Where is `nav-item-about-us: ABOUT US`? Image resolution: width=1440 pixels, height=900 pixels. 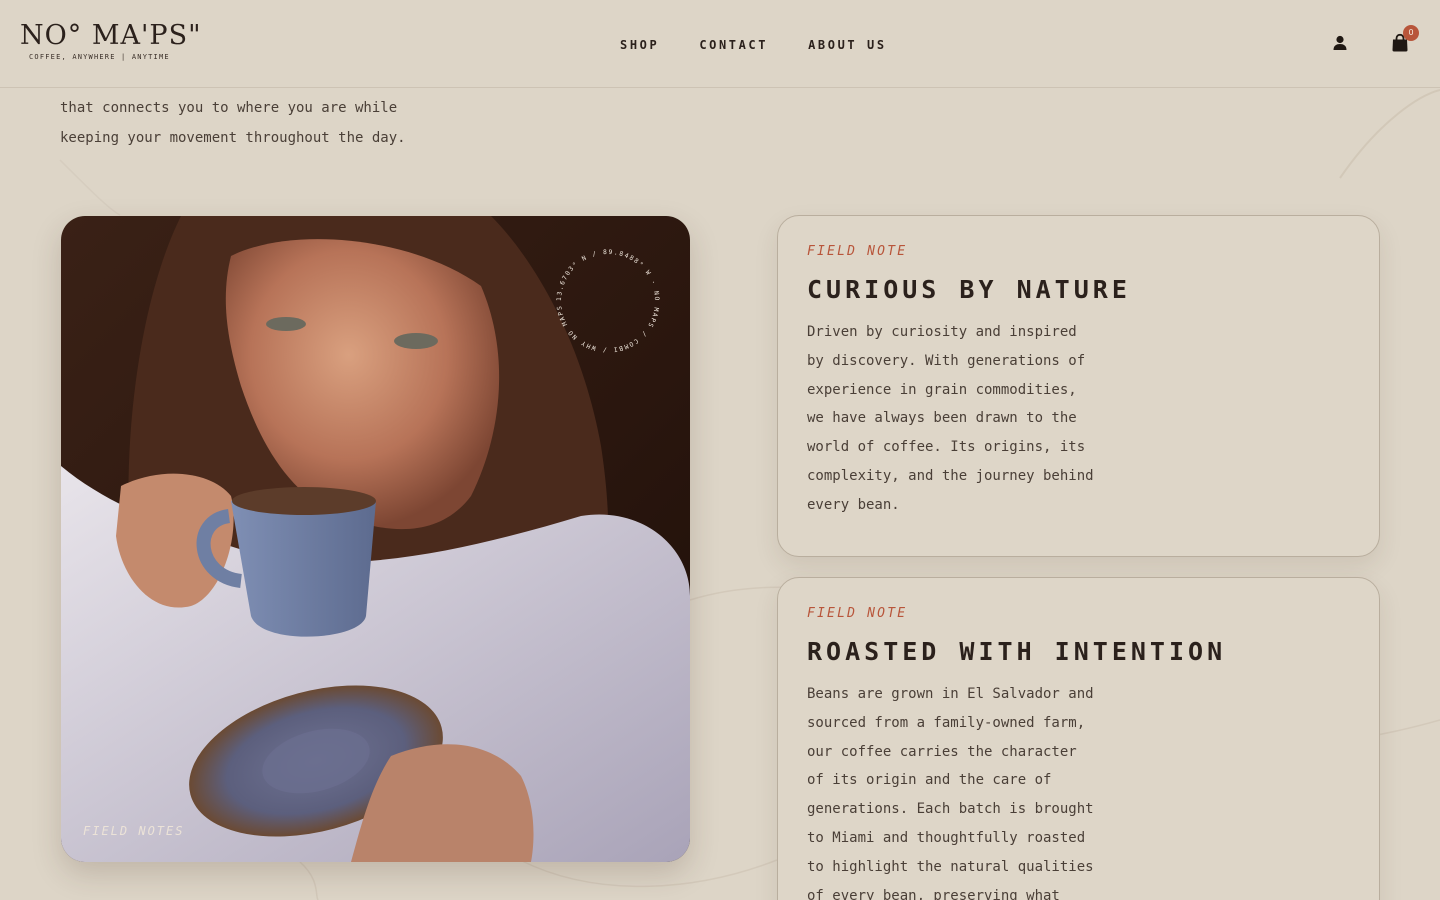 nav-item-about-us: ABOUT US is located at coordinates (847, 45).